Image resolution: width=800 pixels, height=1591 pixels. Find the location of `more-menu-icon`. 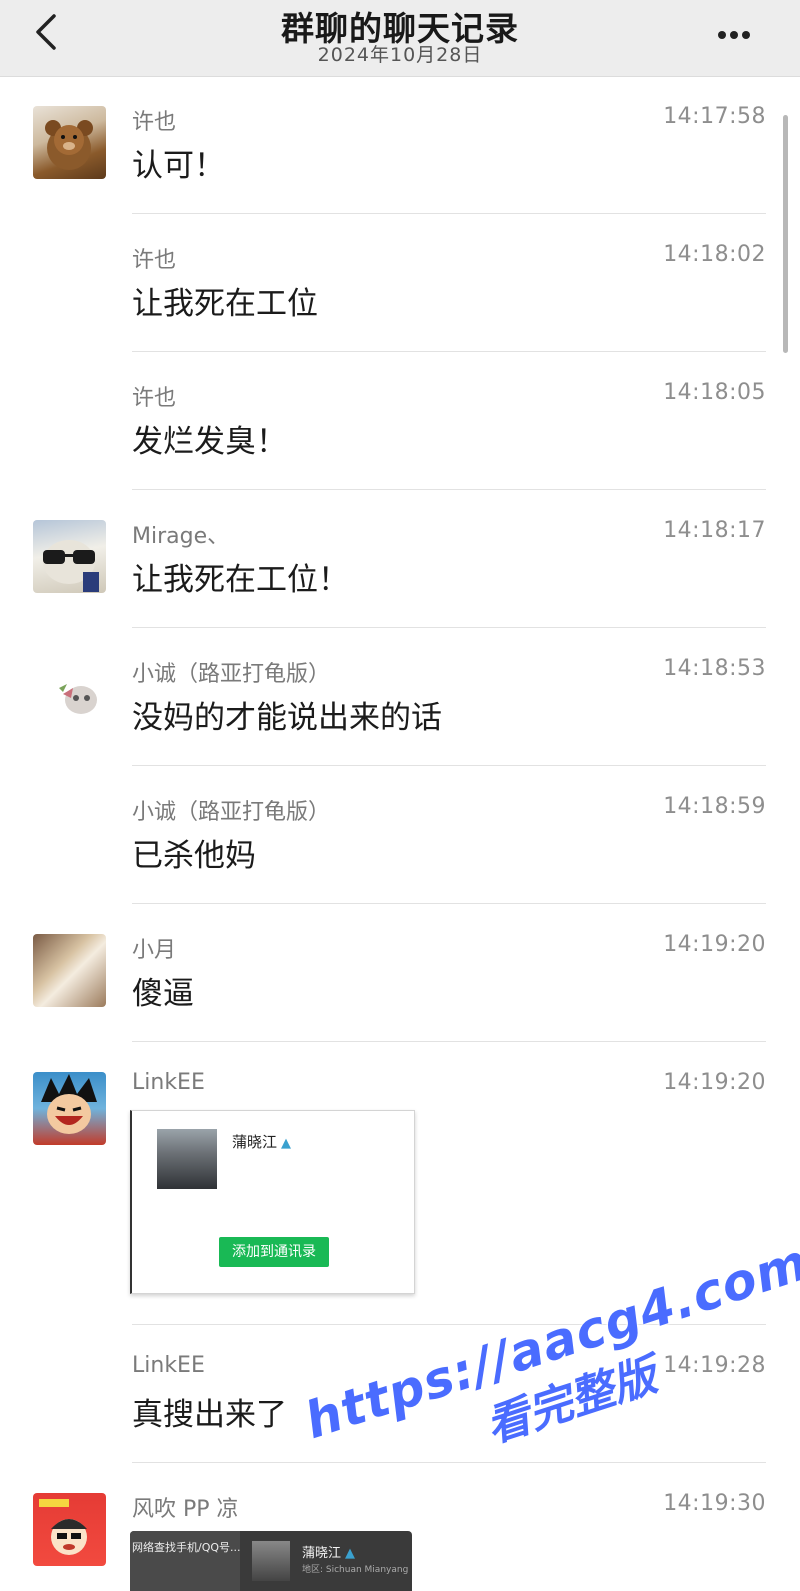

more-menu-icon is located at coordinates (740, 32).